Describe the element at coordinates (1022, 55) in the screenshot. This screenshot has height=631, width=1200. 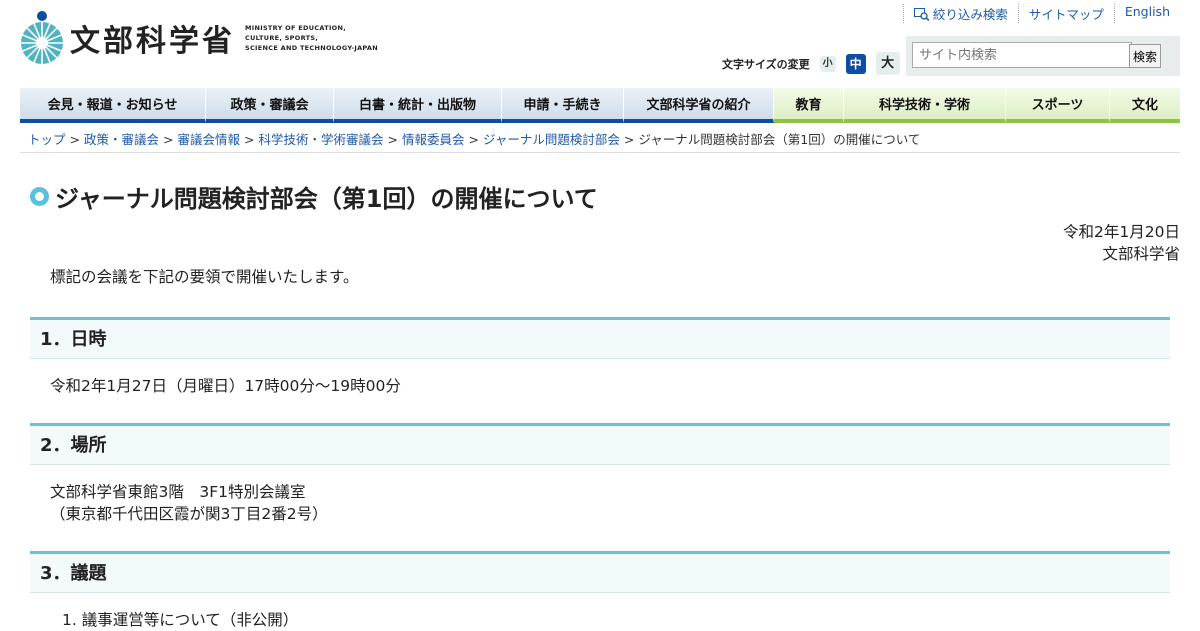
I see `search-input` at that location.